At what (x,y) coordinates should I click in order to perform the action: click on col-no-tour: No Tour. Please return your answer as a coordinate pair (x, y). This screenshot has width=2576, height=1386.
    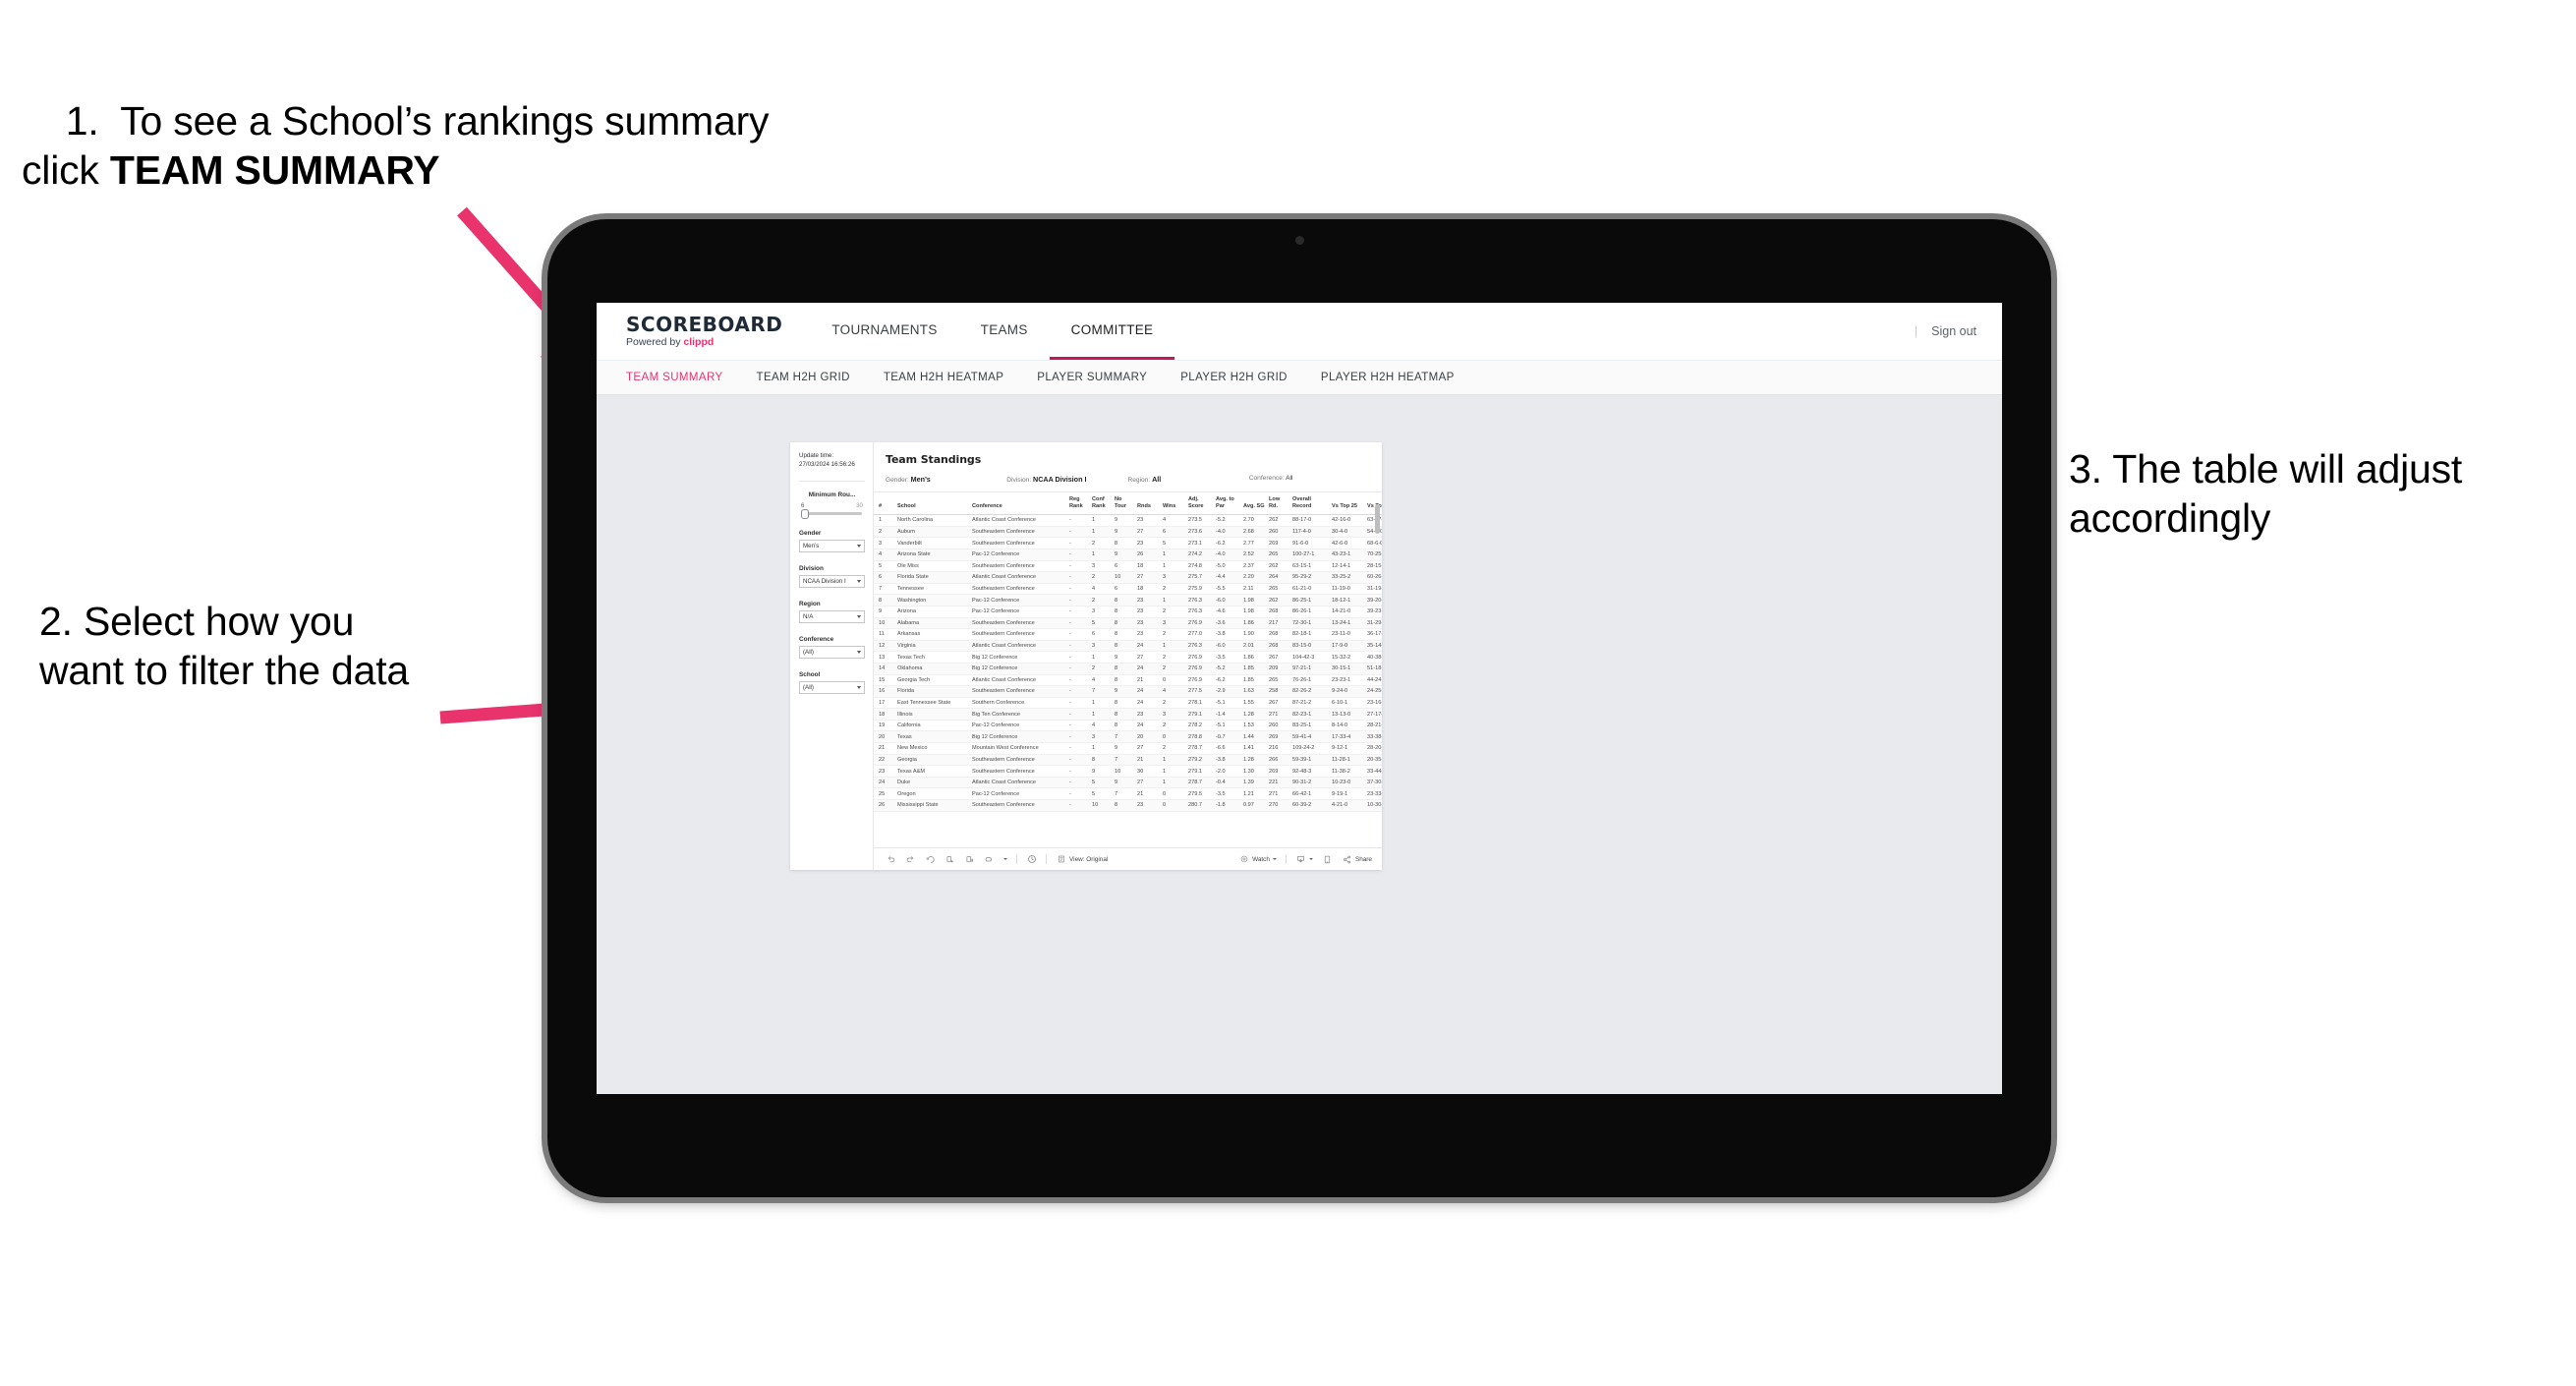
    Looking at the image, I should click on (1124, 504).